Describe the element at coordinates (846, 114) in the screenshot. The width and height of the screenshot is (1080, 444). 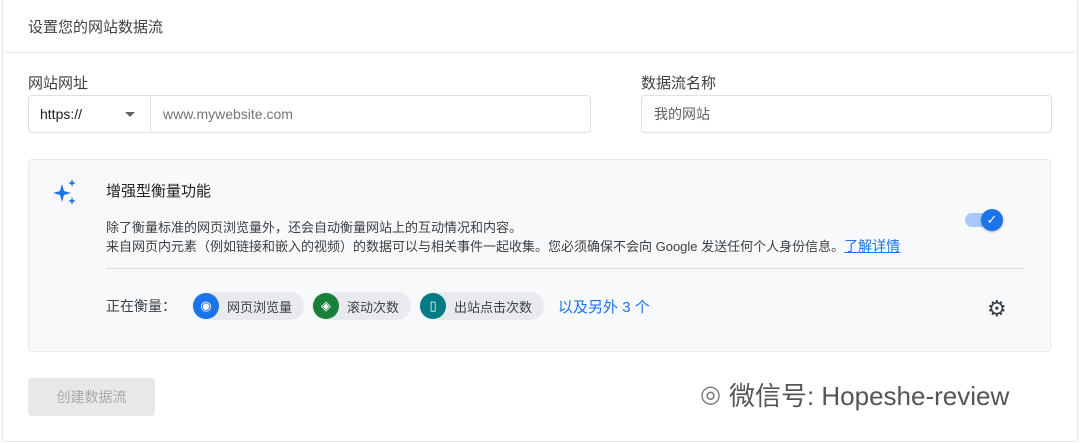
I see `stream-name-input: 我的网站` at that location.